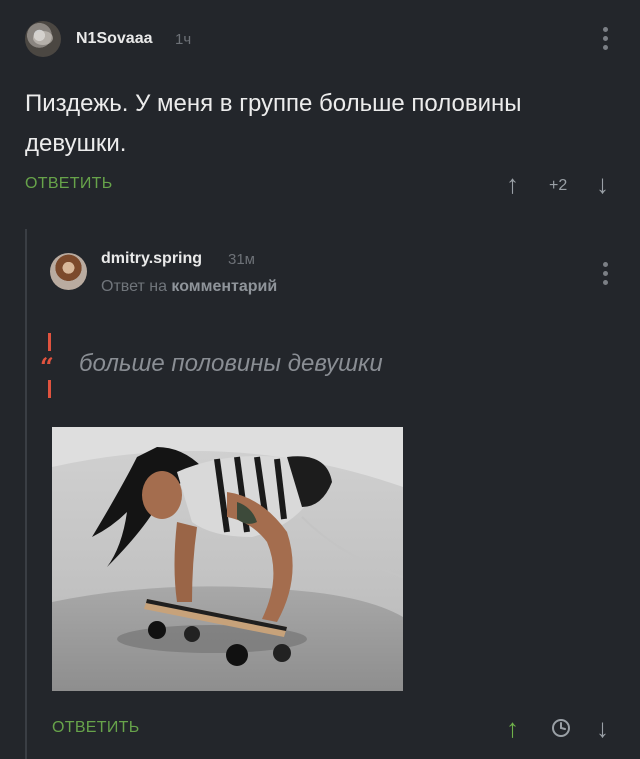 The width and height of the screenshot is (640, 759). What do you see at coordinates (114, 39) in the screenshot?
I see `comment-username: N1Sovaaa` at bounding box center [114, 39].